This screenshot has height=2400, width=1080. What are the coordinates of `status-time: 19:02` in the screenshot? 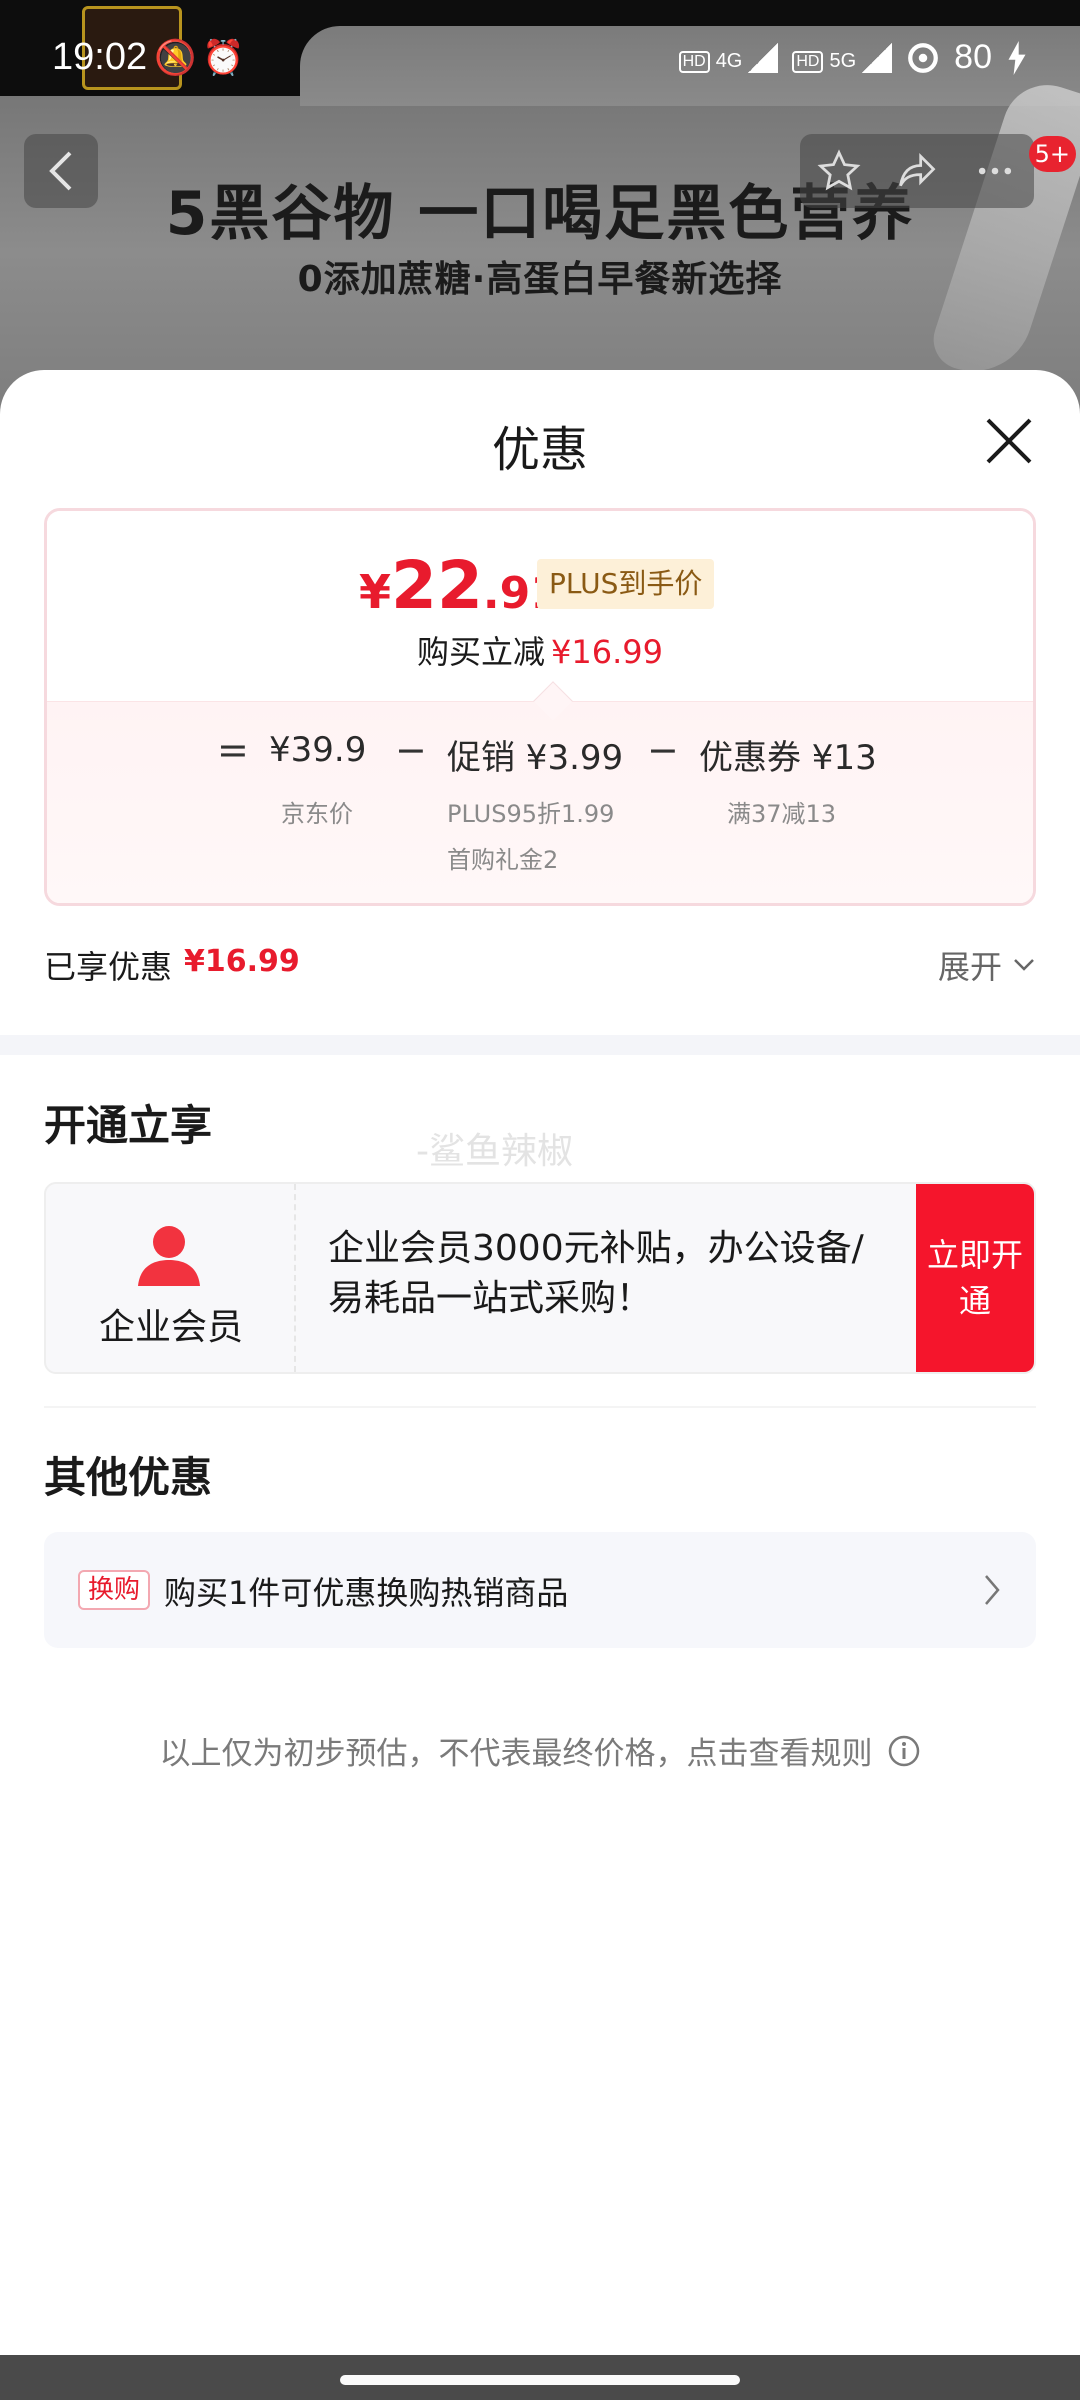 It's located at (100, 57).